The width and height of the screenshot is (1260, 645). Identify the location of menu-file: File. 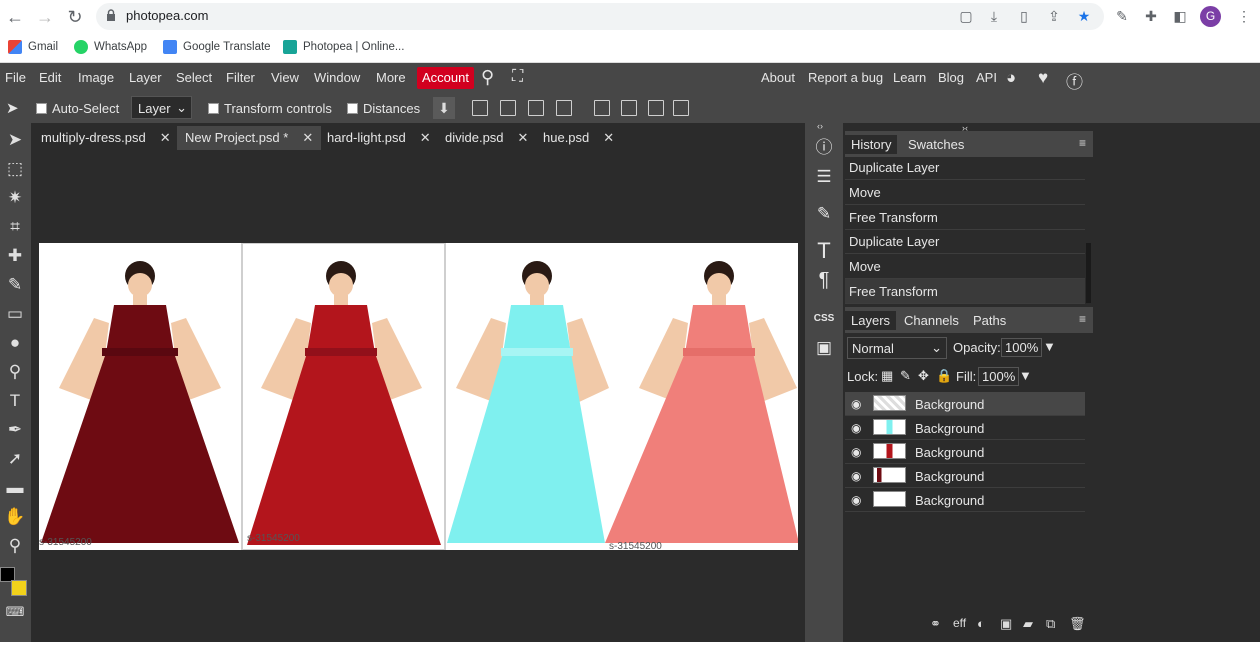
(15, 77).